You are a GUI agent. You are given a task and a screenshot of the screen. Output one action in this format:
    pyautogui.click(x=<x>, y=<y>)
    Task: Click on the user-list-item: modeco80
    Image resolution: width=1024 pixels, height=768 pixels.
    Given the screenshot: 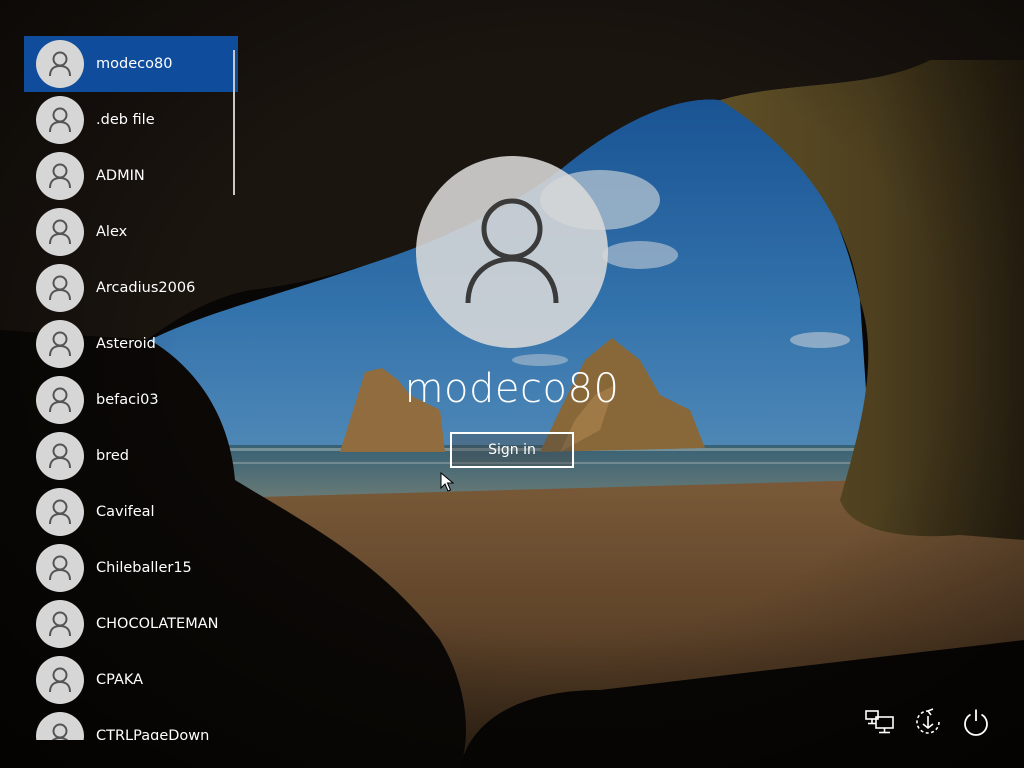 What is the action you would take?
    pyautogui.click(x=131, y=64)
    